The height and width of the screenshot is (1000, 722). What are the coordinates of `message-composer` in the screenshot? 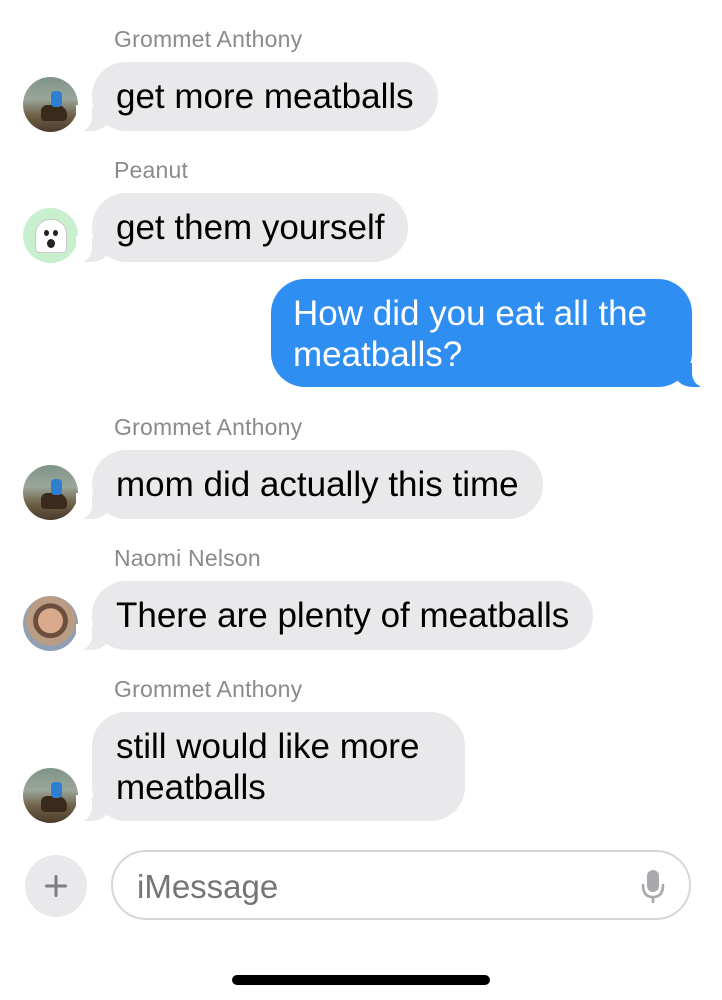 It's located at (401, 885).